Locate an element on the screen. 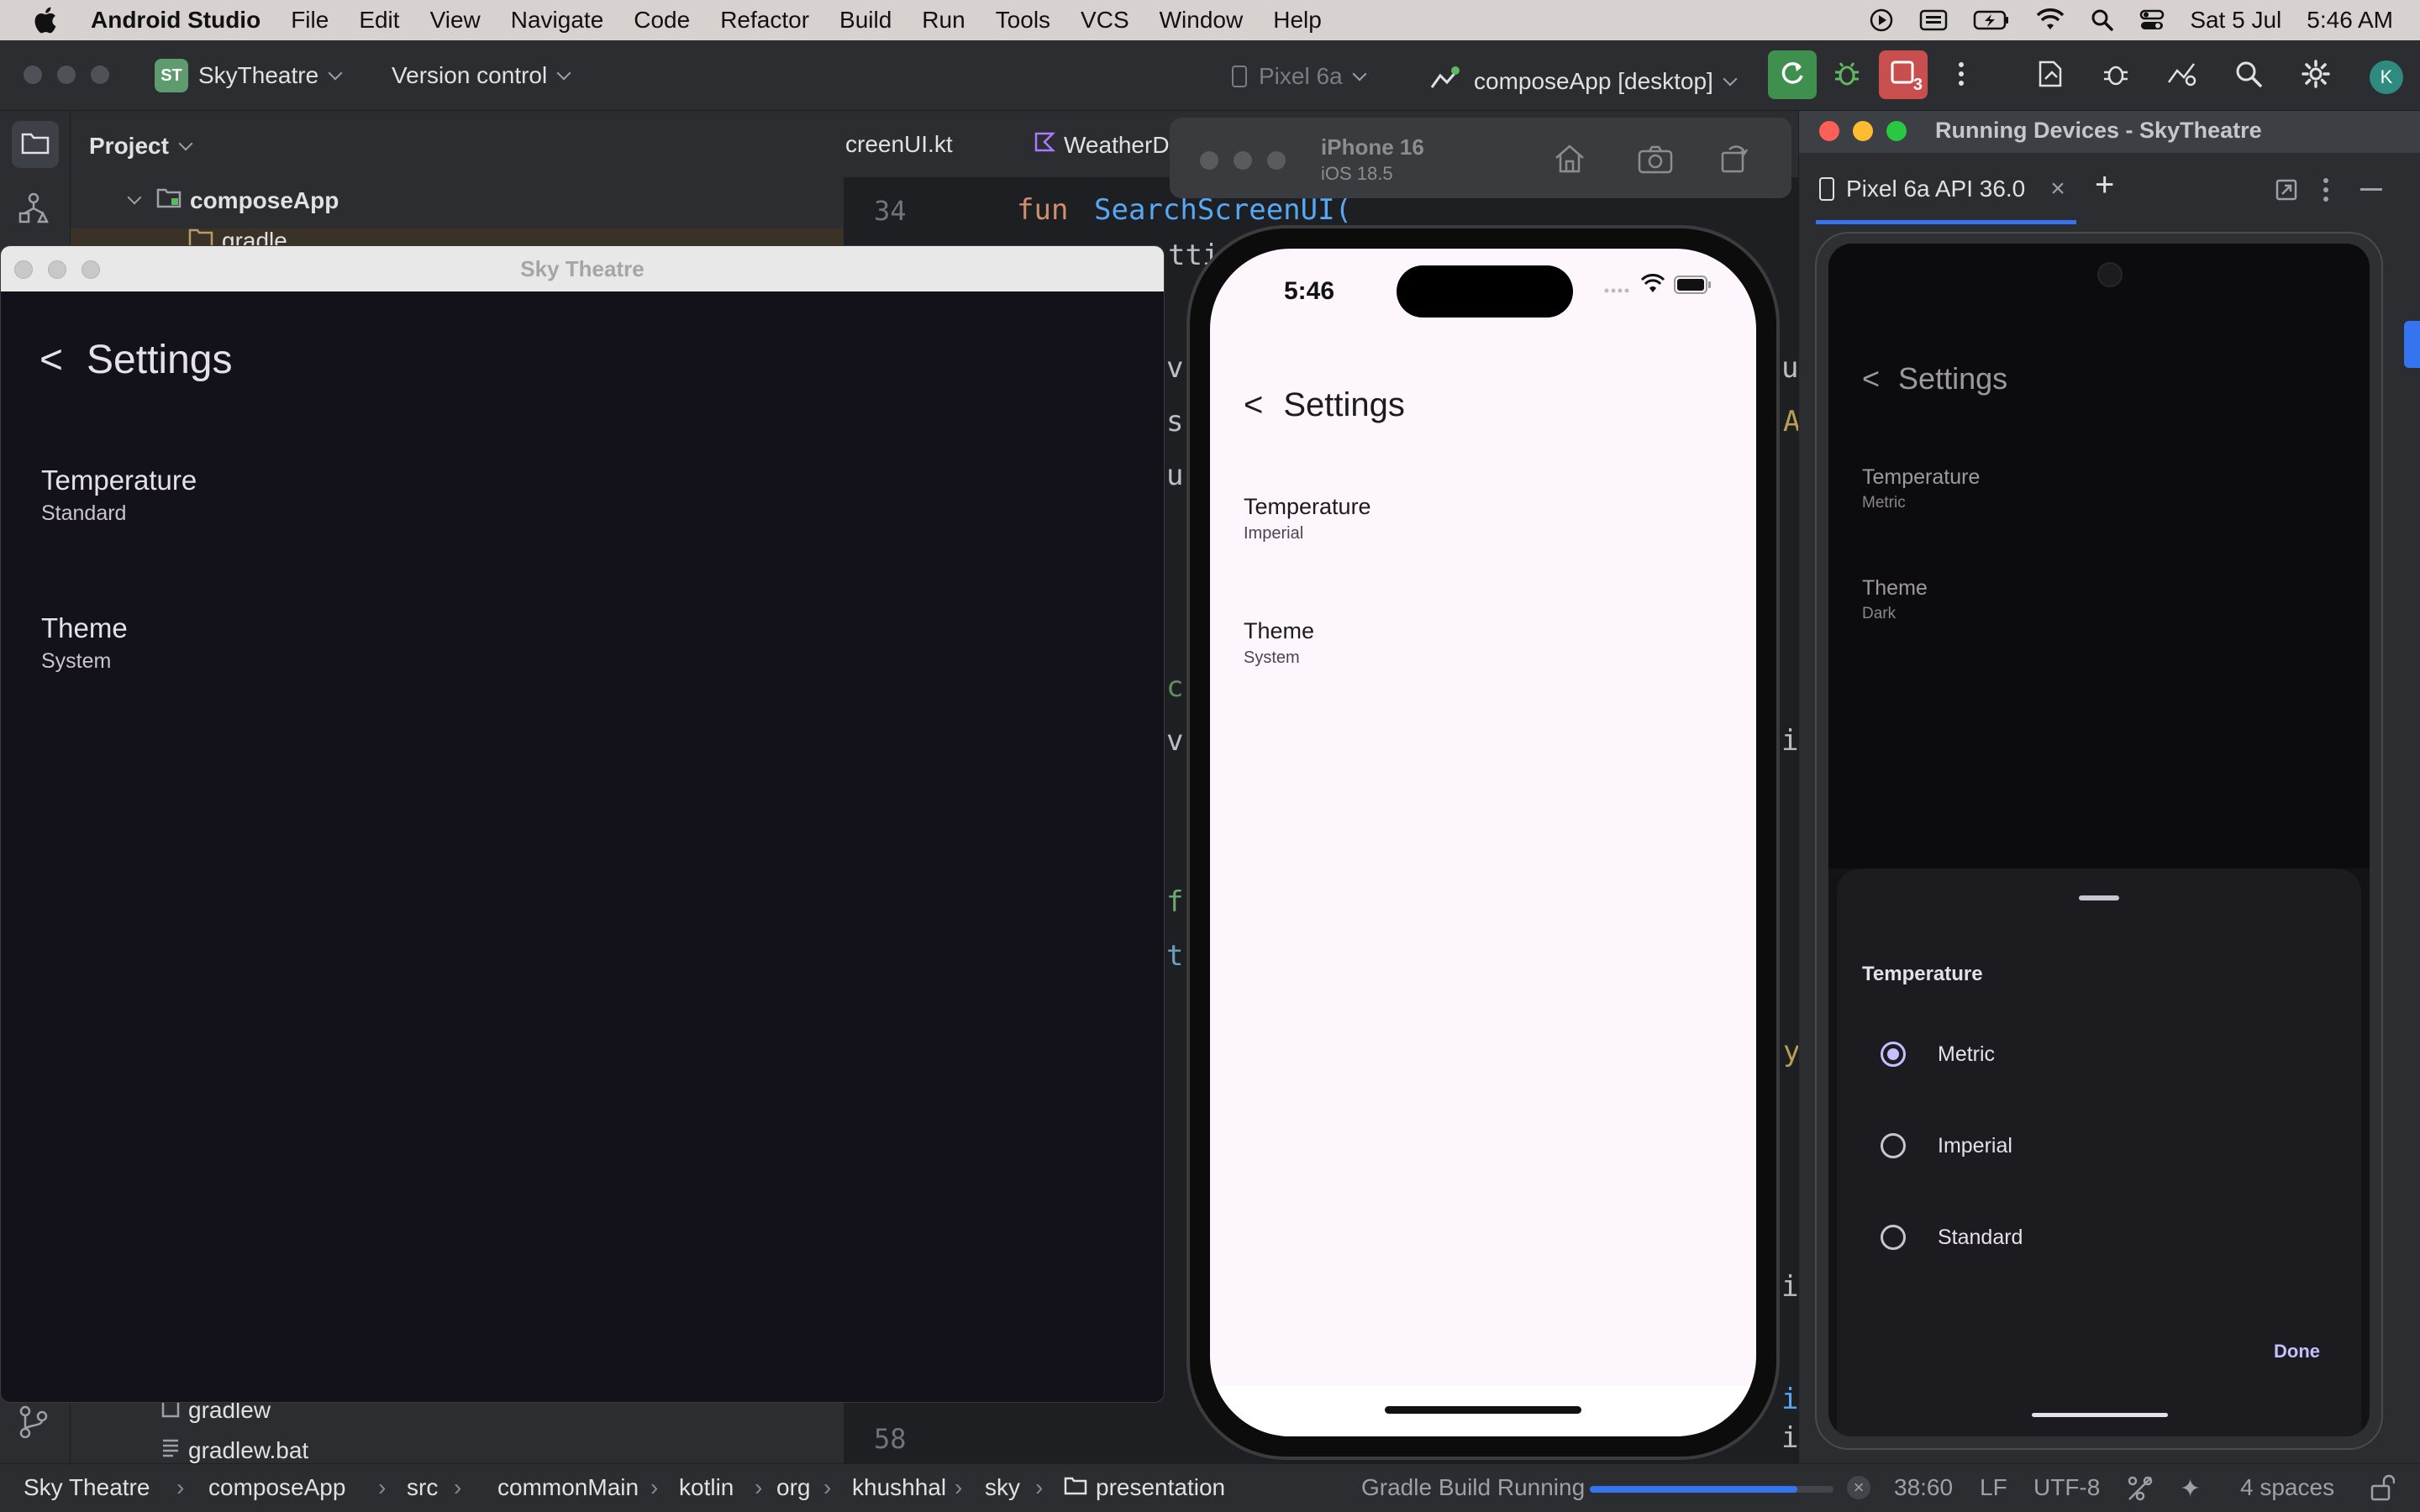 The width and height of the screenshot is (2420, 1512). breadcrumb-item: commonMain is located at coordinates (568, 1487).